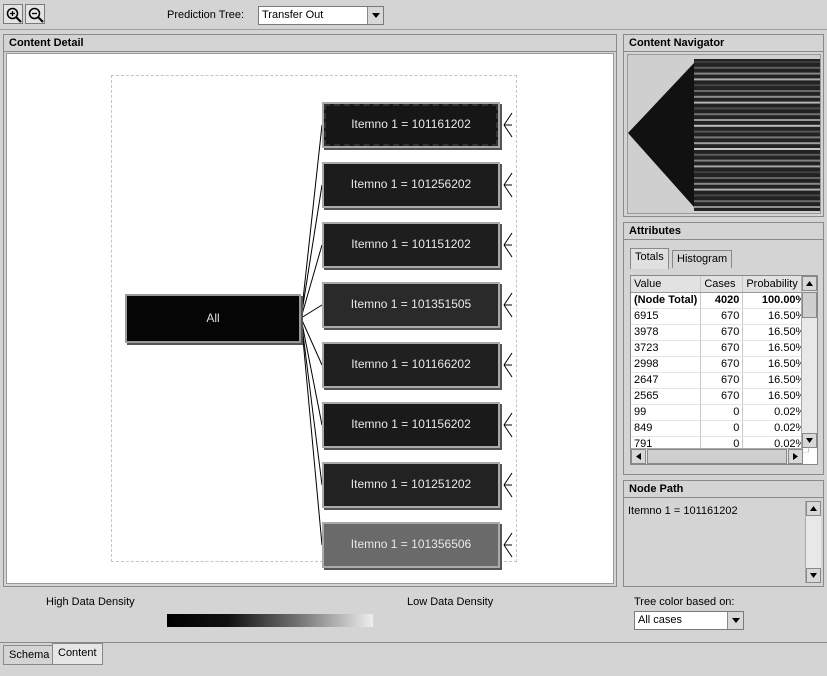  I want to click on table-row: 849 0 0.02%, so click(720, 428).